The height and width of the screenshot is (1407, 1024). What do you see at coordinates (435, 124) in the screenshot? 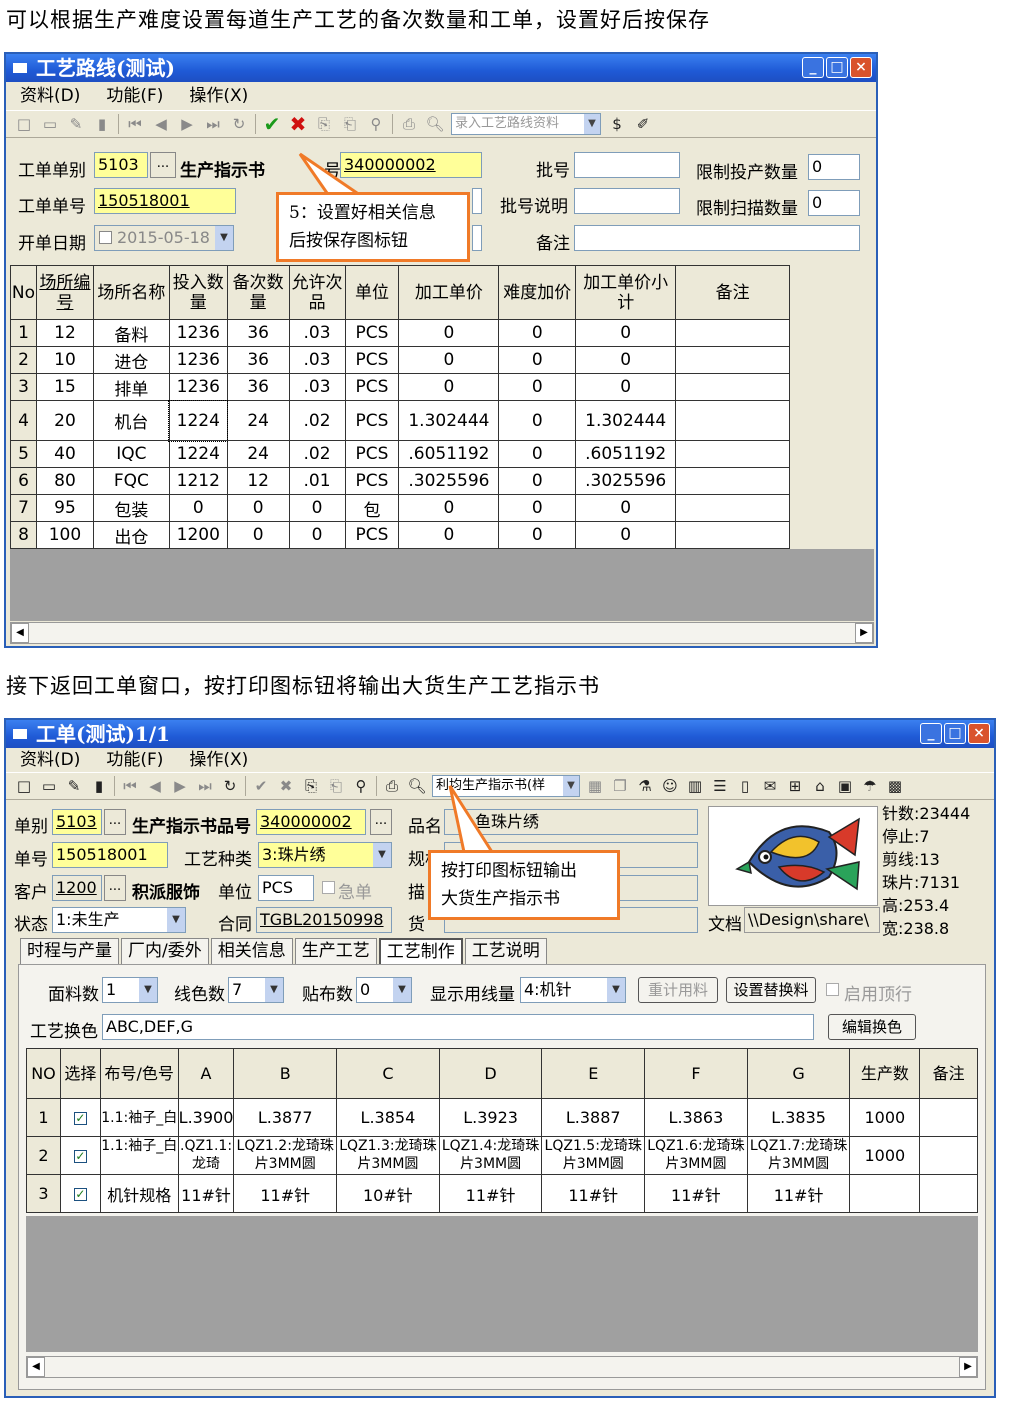
I see `print-preview-icon: 🔍︎` at bounding box center [435, 124].